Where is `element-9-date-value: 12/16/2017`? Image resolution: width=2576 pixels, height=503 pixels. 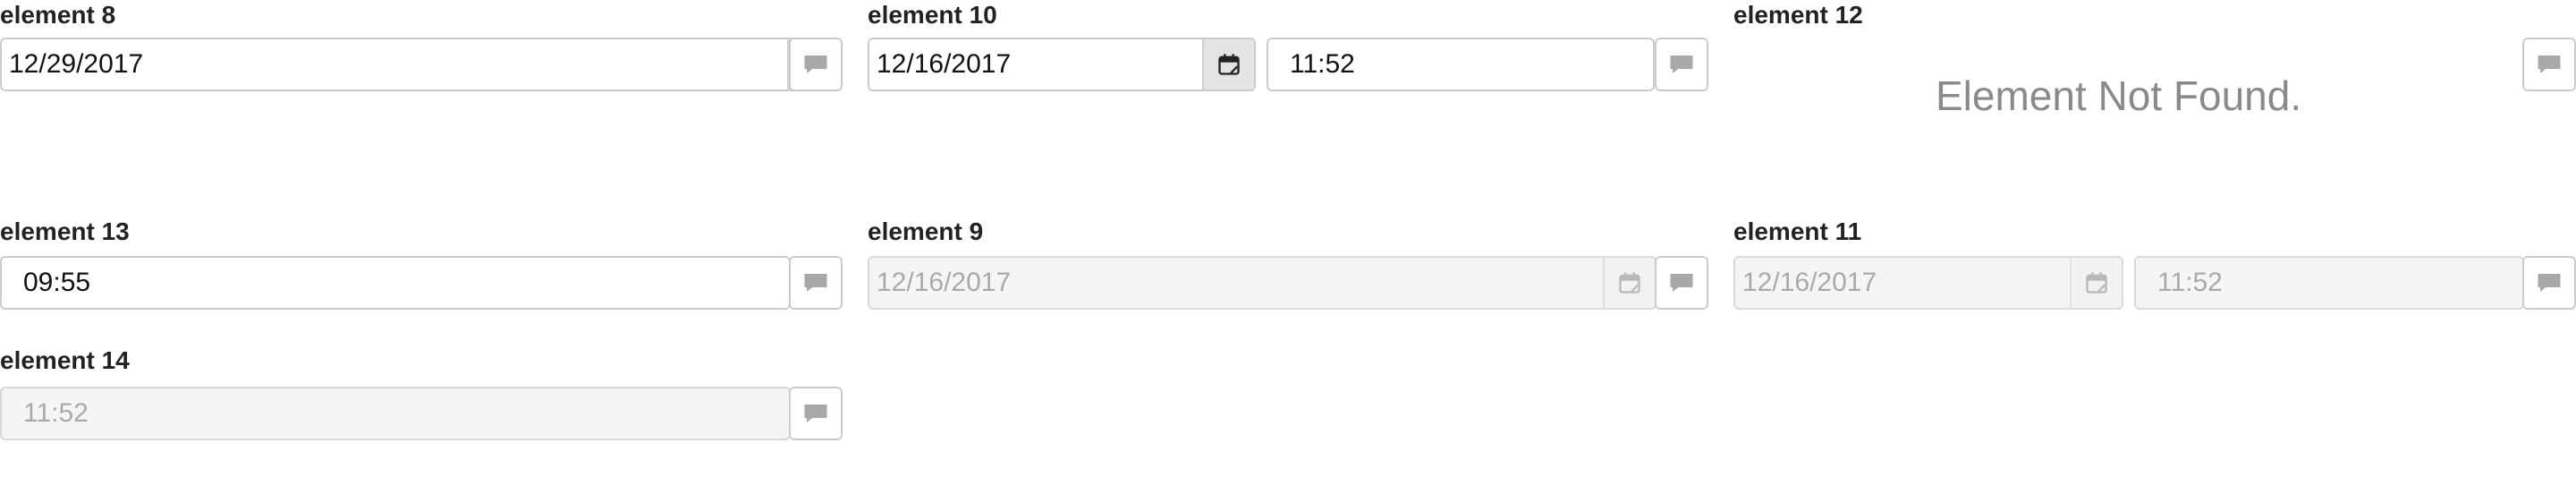 element-9-date-value: 12/16/2017 is located at coordinates (944, 282).